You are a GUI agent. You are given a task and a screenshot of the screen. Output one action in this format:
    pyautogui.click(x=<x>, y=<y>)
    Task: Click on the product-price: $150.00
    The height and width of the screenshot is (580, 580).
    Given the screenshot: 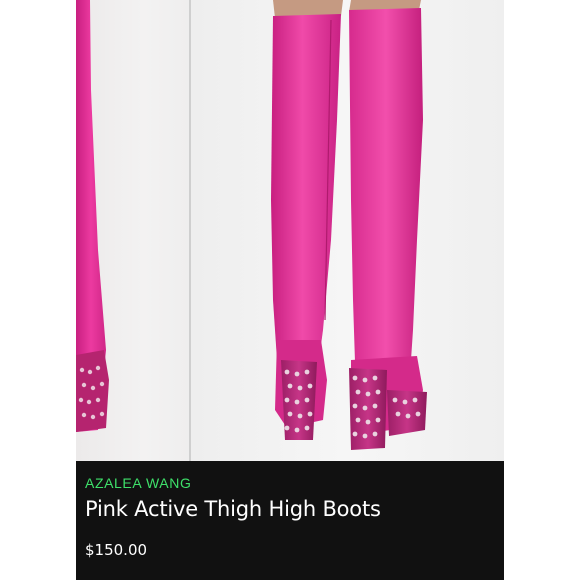 What is the action you would take?
    pyautogui.click(x=116, y=550)
    